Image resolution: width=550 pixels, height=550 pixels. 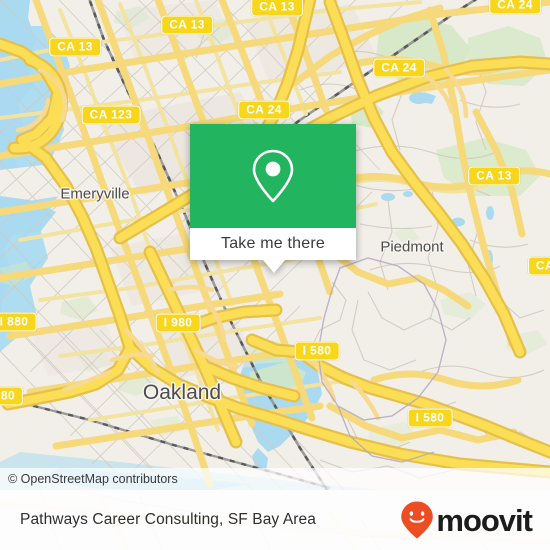 What do you see at coordinates (75, 47) in the screenshot?
I see `highway-shield-ca13-a: CA 13` at bounding box center [75, 47].